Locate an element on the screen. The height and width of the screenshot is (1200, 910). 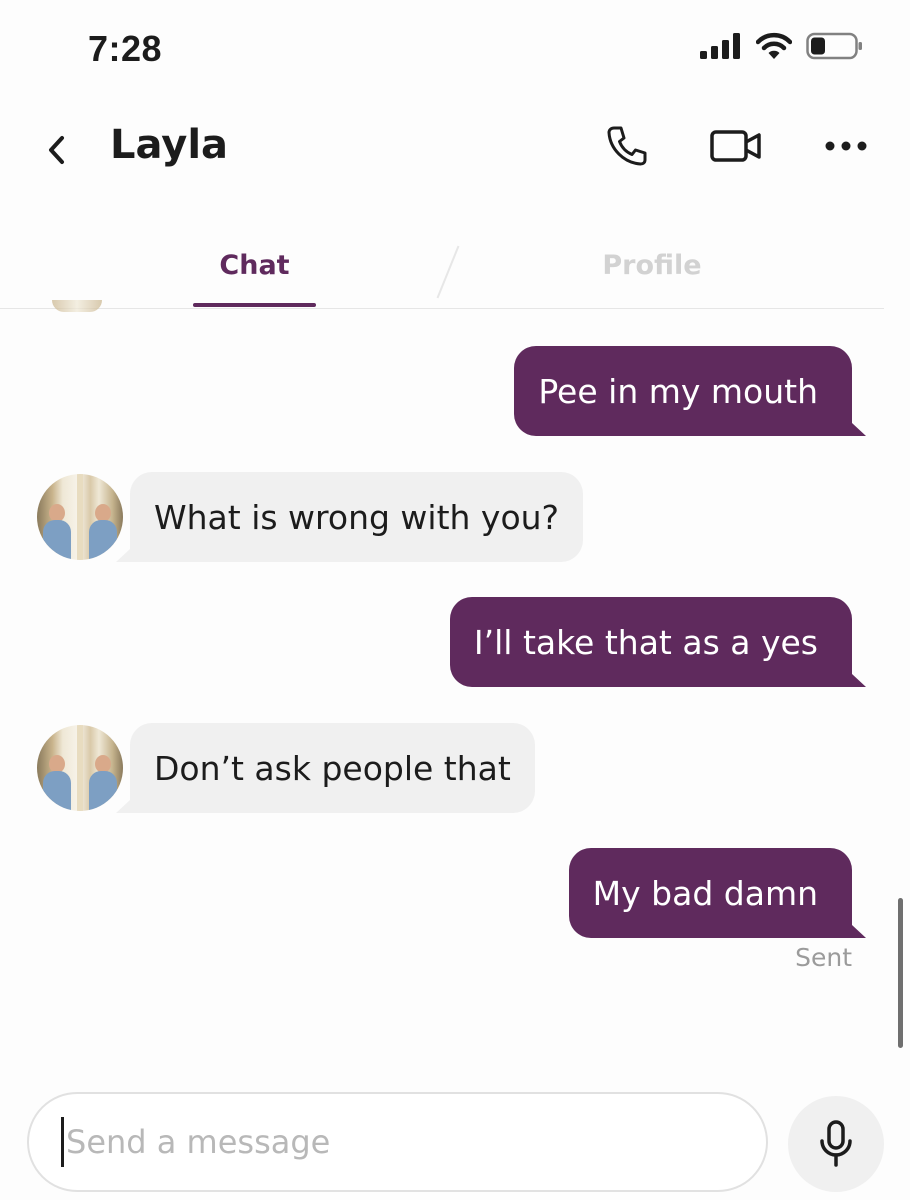
message-incoming: Don’t ask people that is located at coordinates (325, 768).